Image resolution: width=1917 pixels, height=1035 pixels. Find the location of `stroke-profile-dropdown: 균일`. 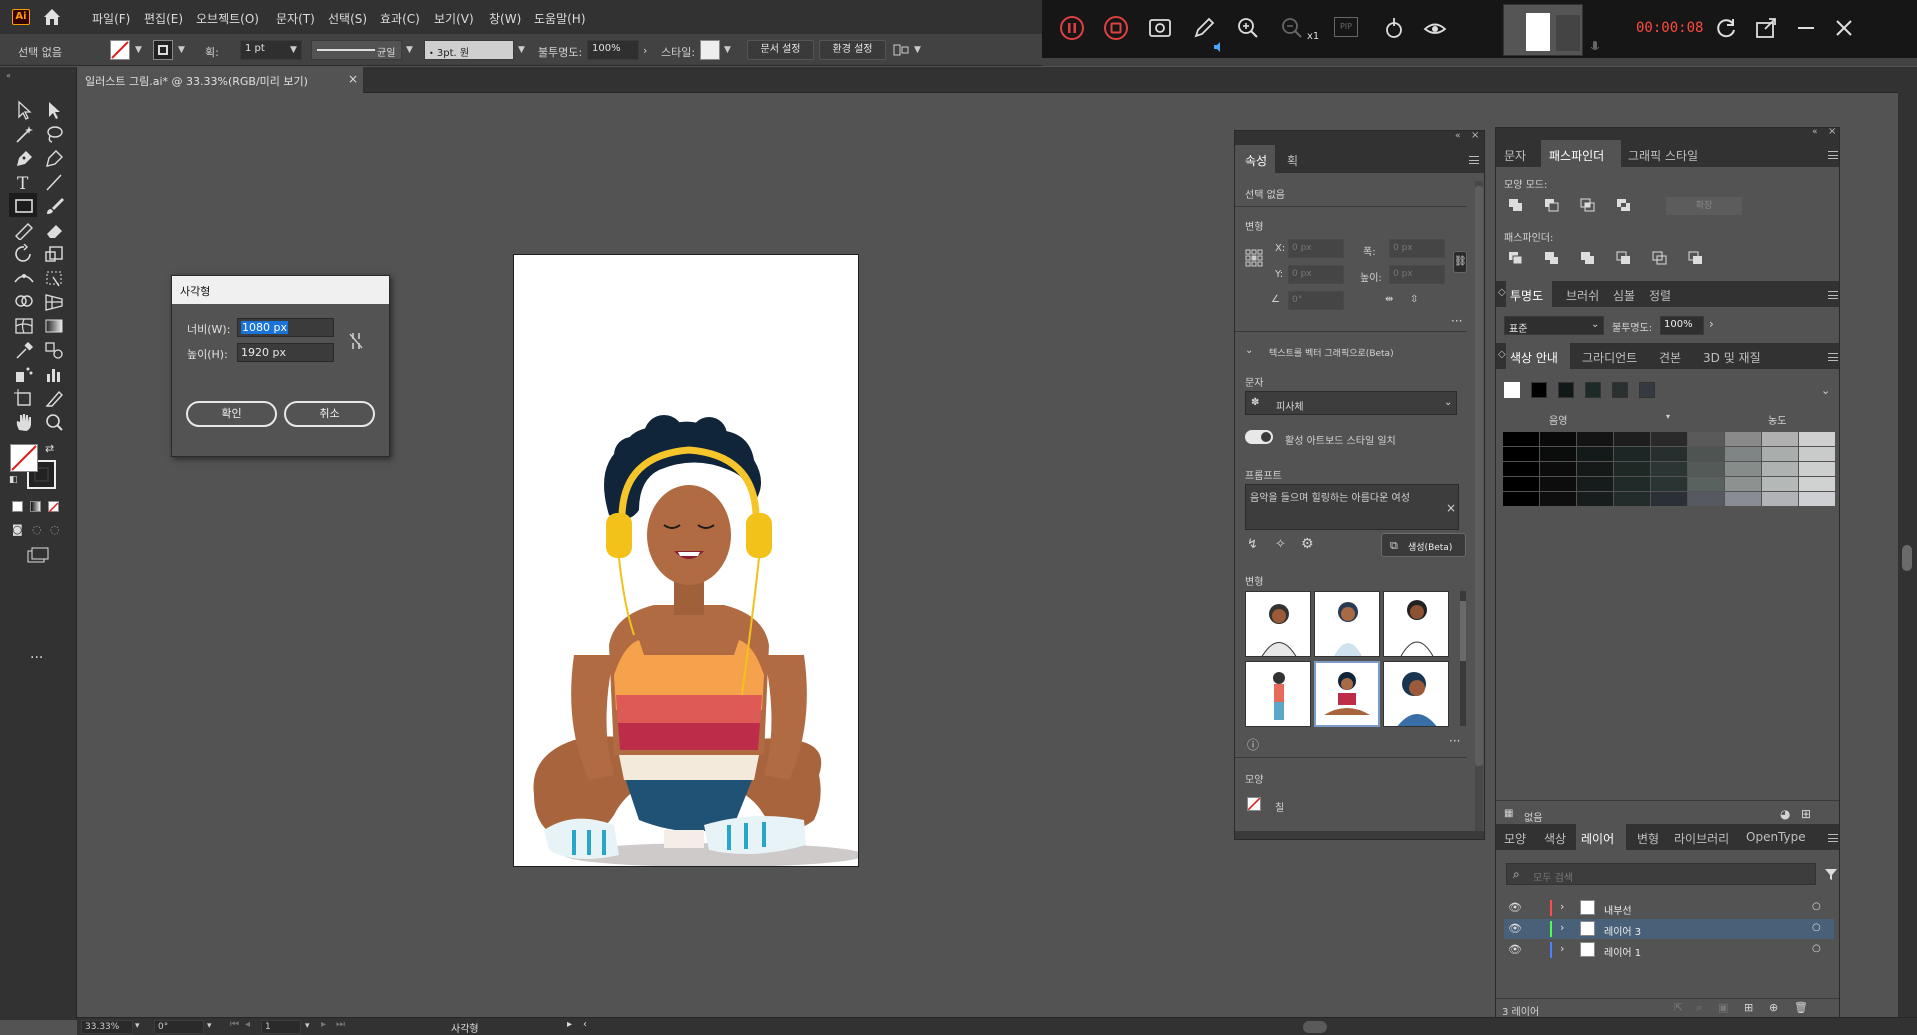

stroke-profile-dropdown: 균일 is located at coordinates (356, 50).